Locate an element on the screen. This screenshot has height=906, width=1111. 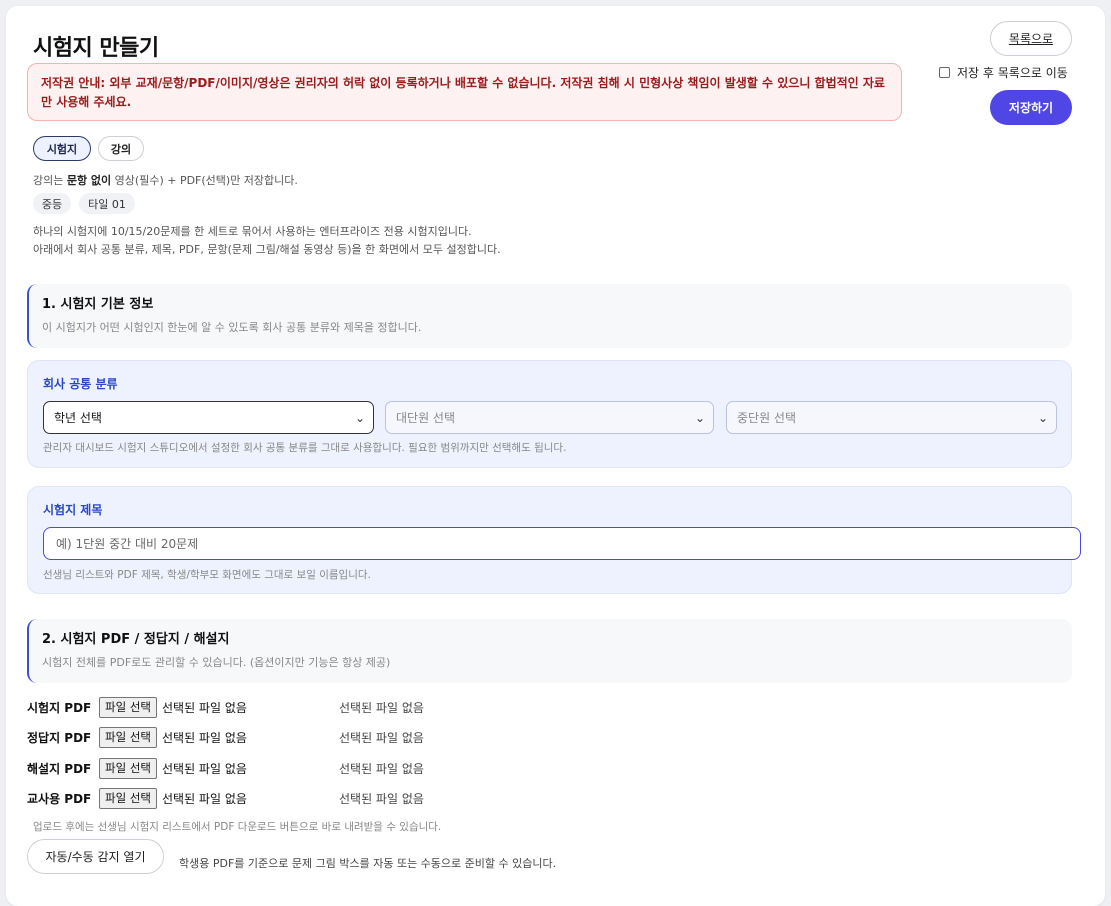
grade-select-value: 학년 선택 is located at coordinates (78, 418).